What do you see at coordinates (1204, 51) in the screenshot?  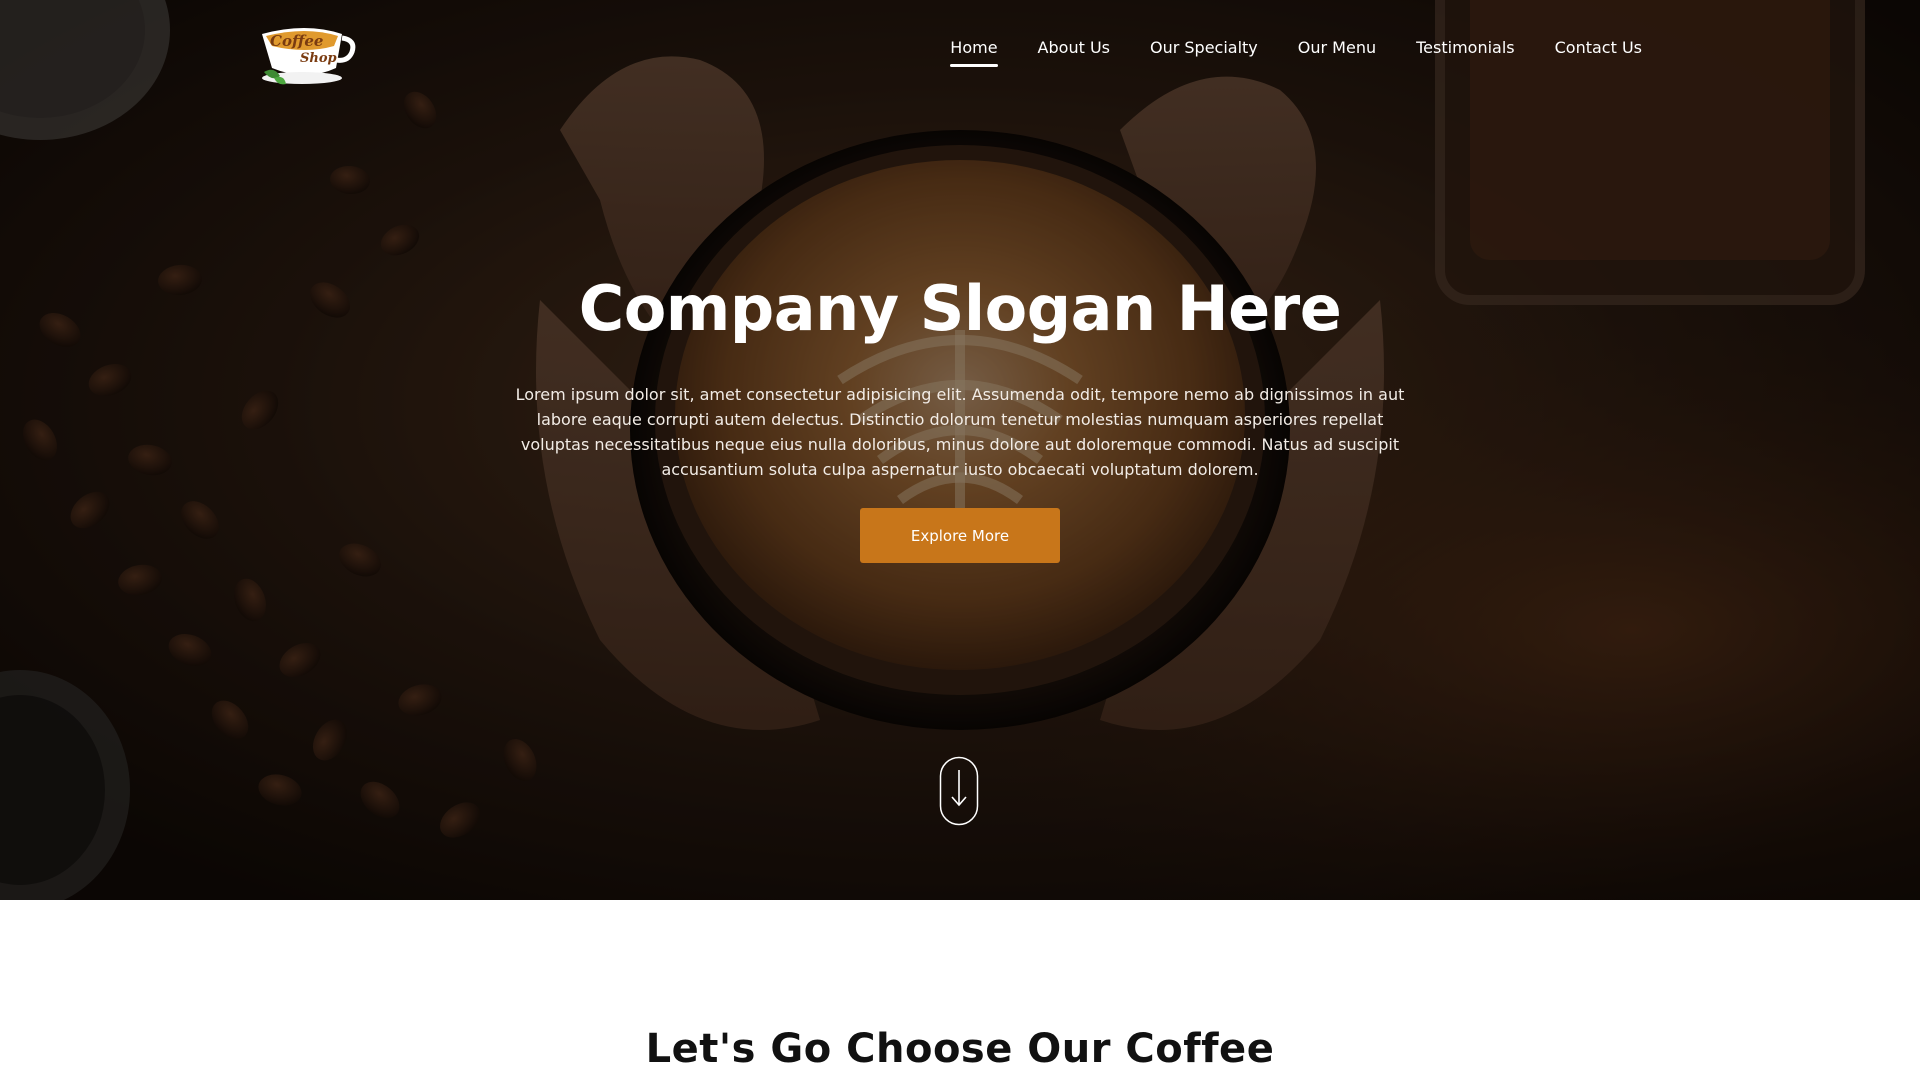 I see `nav-item-our-specialty: Our Specialty` at bounding box center [1204, 51].